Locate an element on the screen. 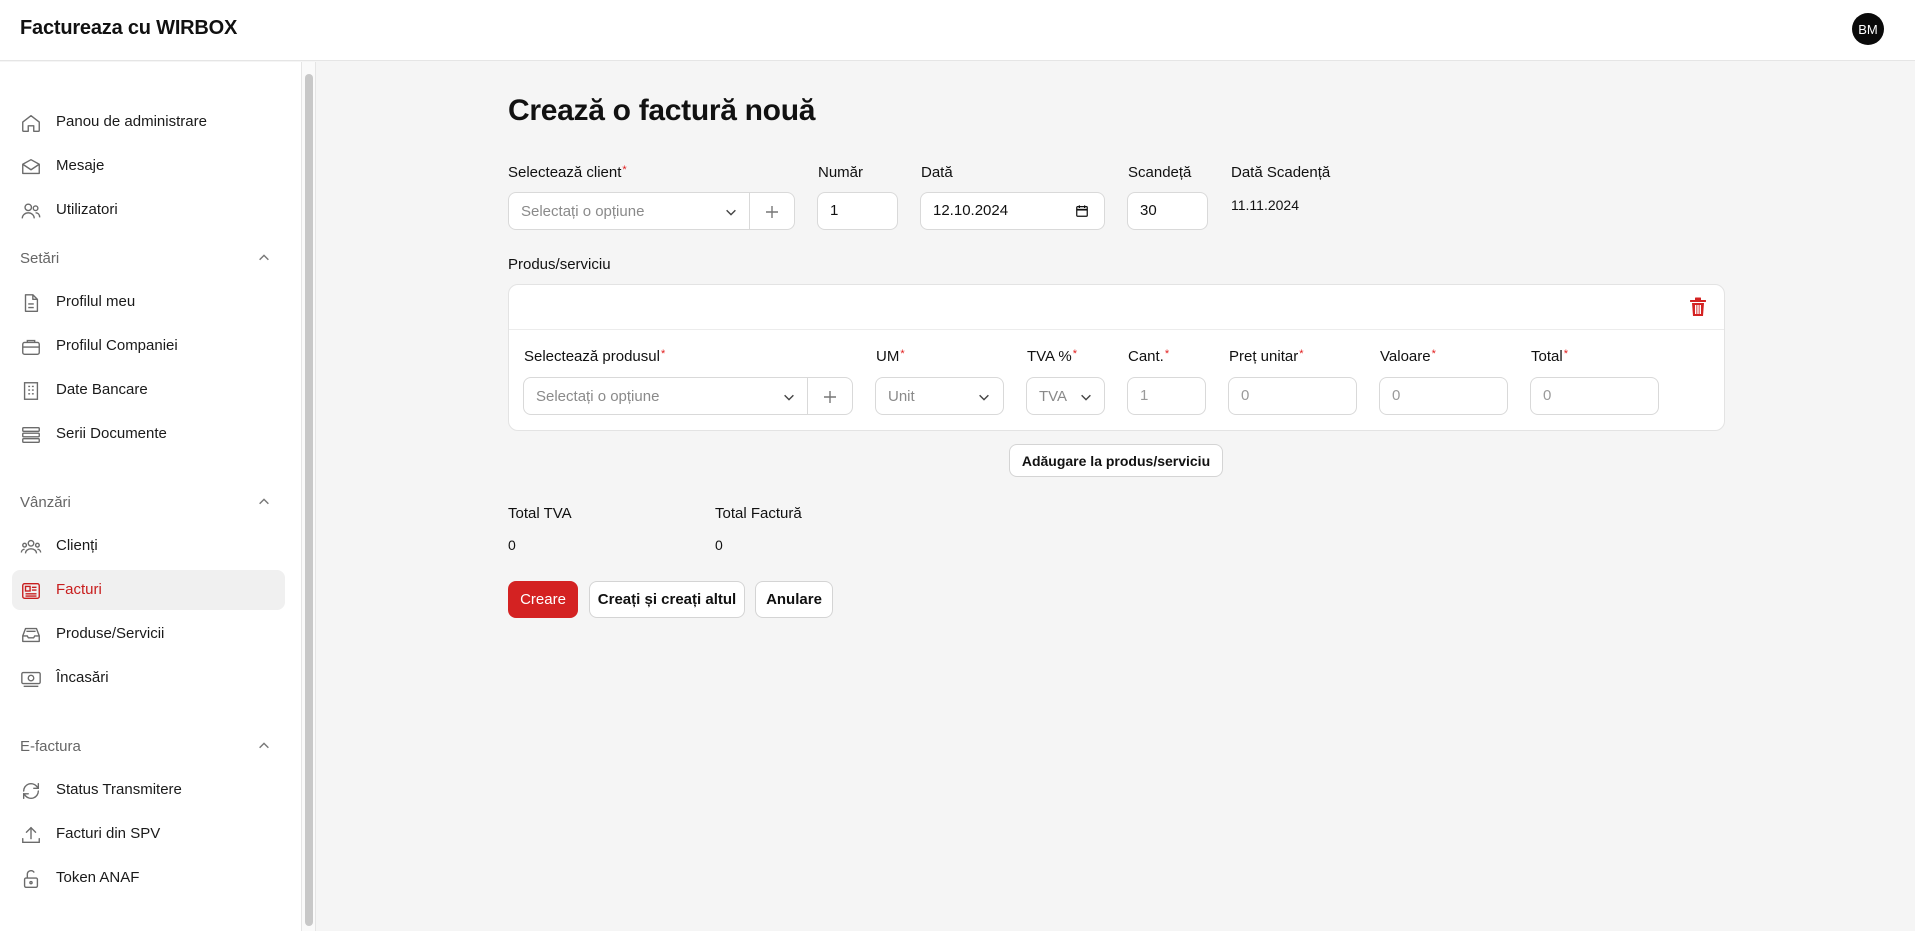 The width and height of the screenshot is (1915, 931). sidebar-scrollbar-thumb is located at coordinates (309, 500).